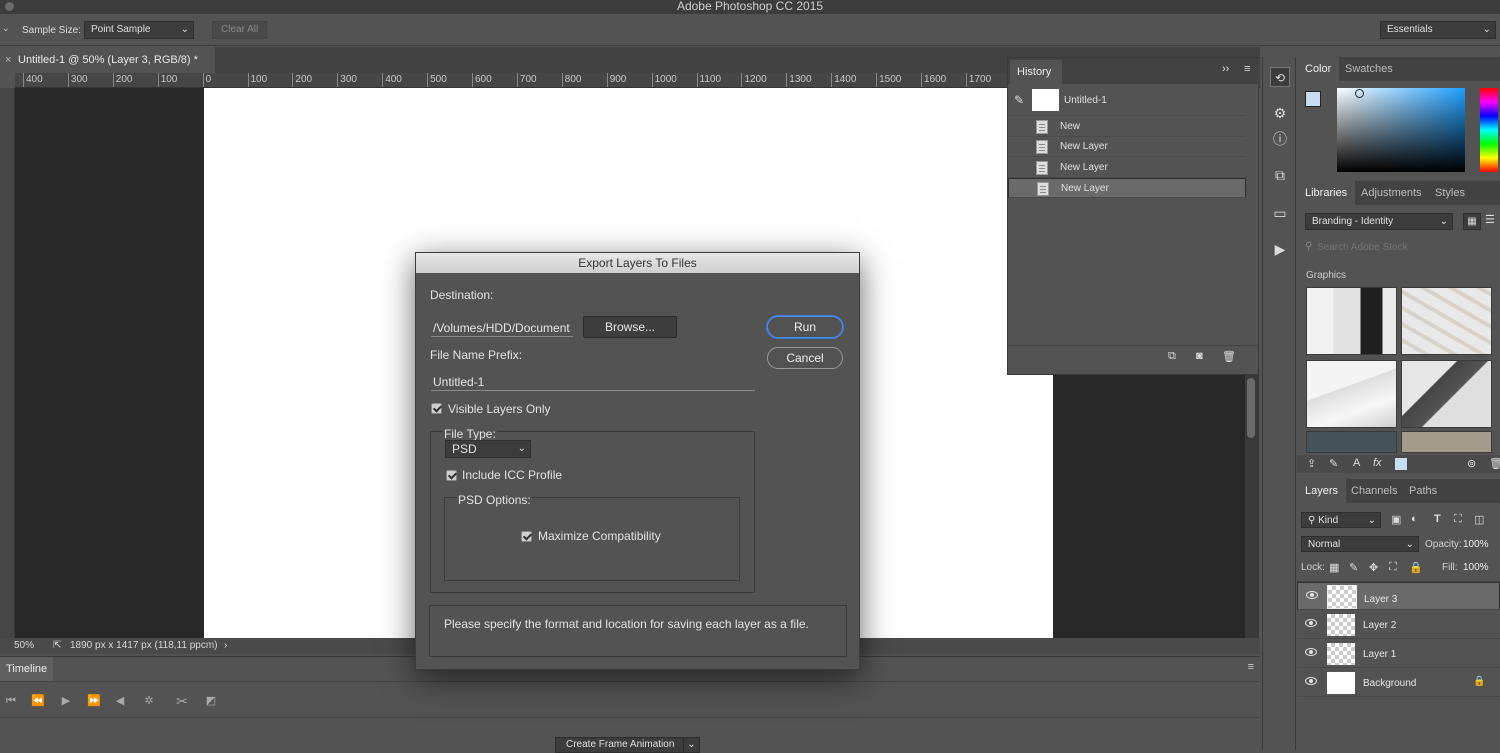  I want to click on history-tab: History, so click(1036, 72).